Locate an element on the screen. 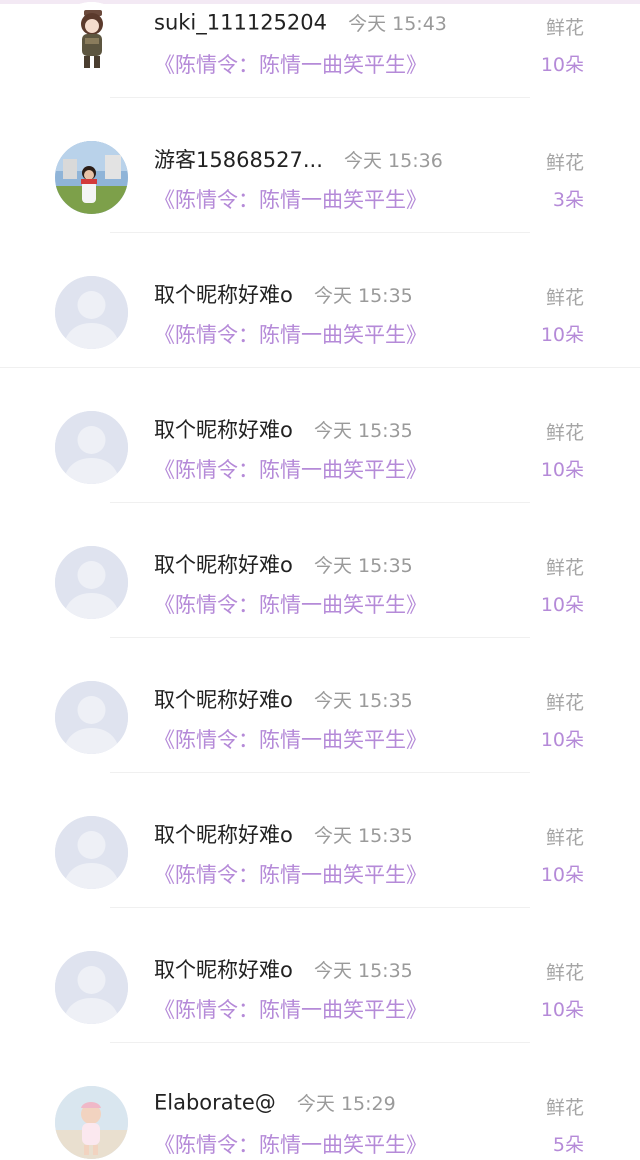 Image resolution: width=640 pixels, height=1160 pixels. list-item: Elaborate@ 今天 15:29 《陈情令：陈情一曲笑平生》 鲜花 5朵 is located at coordinates (320, 1120).